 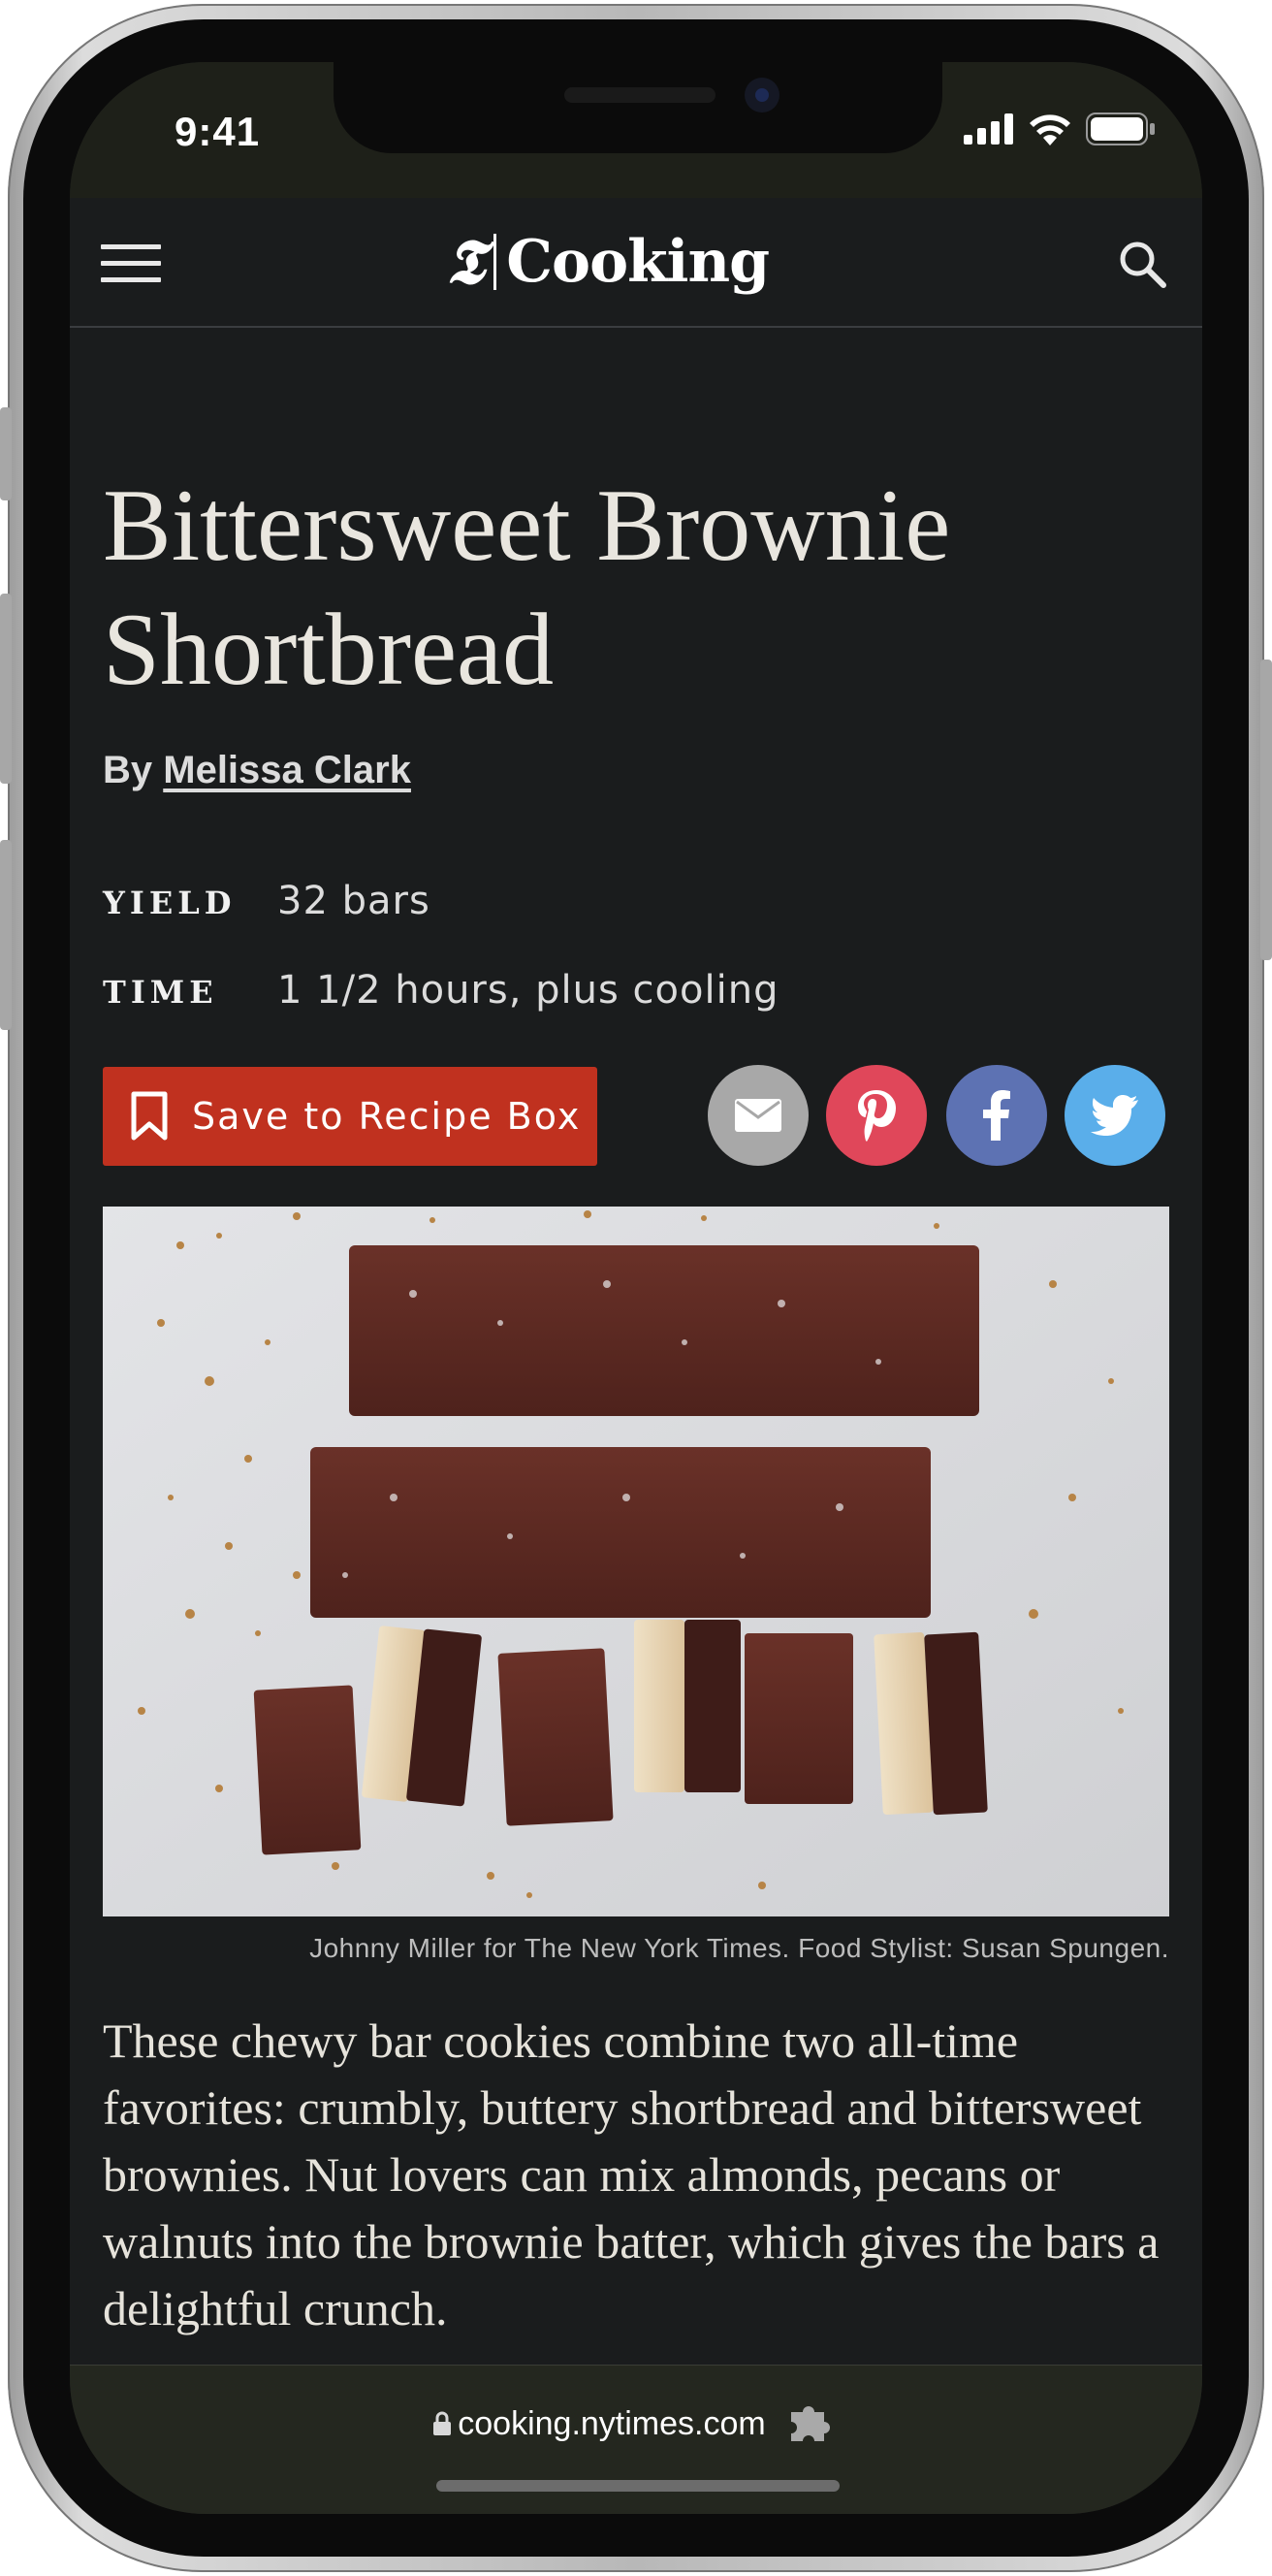 I want to click on envelope-icon, so click(x=758, y=1115).